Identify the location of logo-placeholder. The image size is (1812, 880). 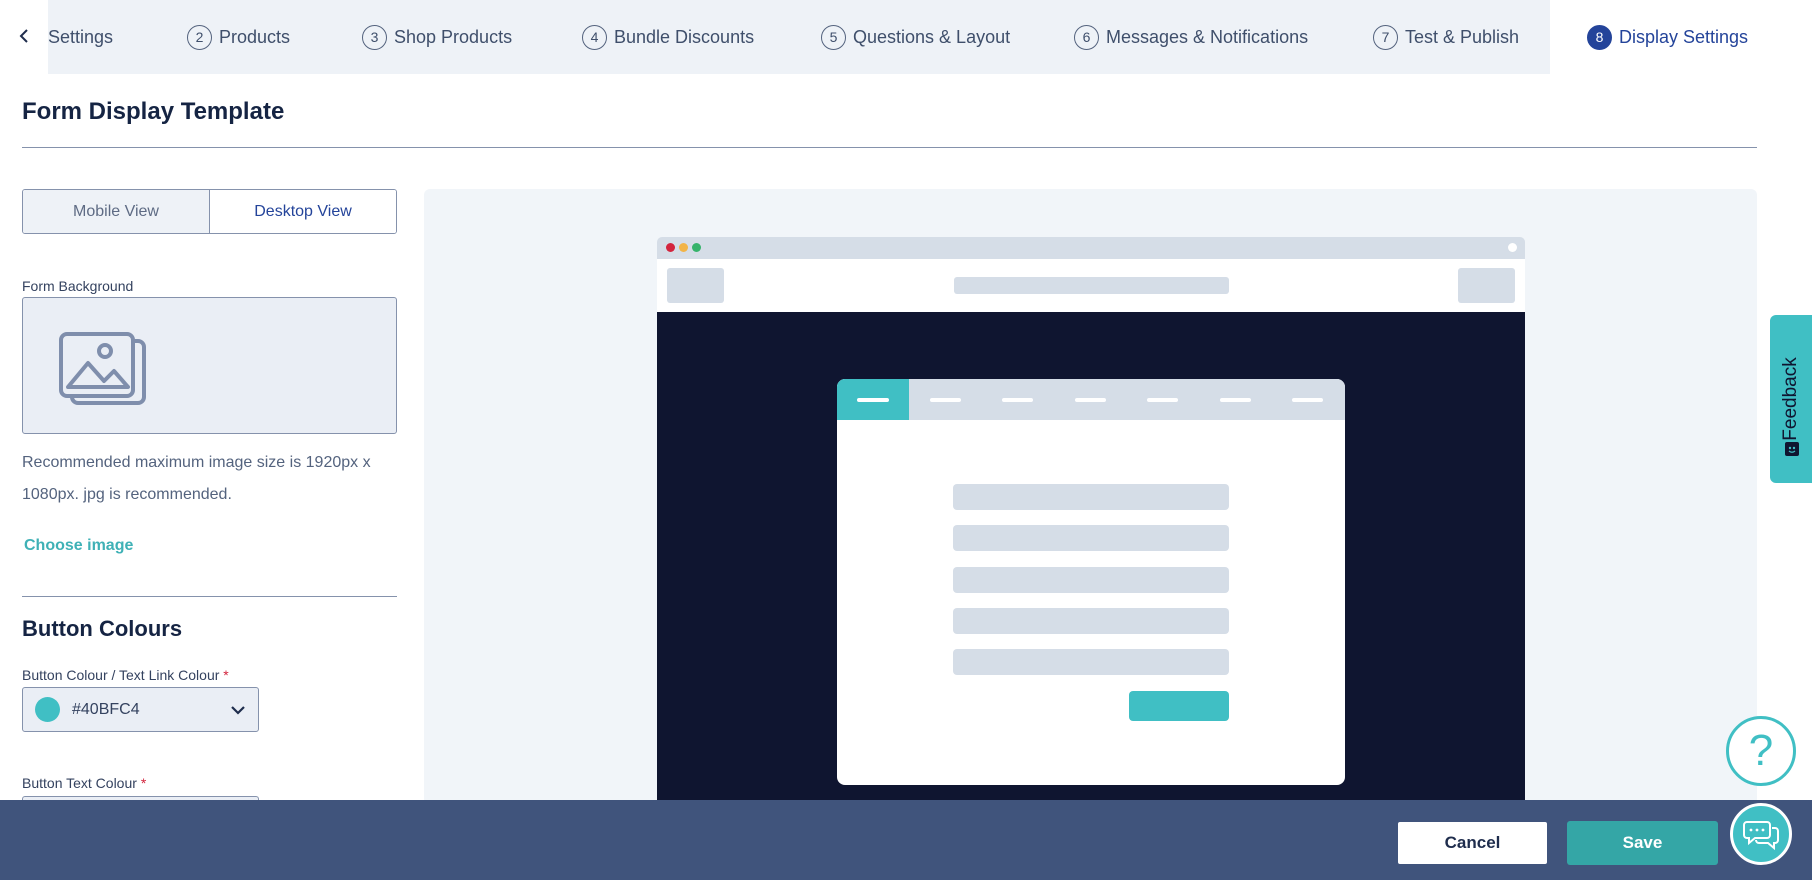
(695, 285).